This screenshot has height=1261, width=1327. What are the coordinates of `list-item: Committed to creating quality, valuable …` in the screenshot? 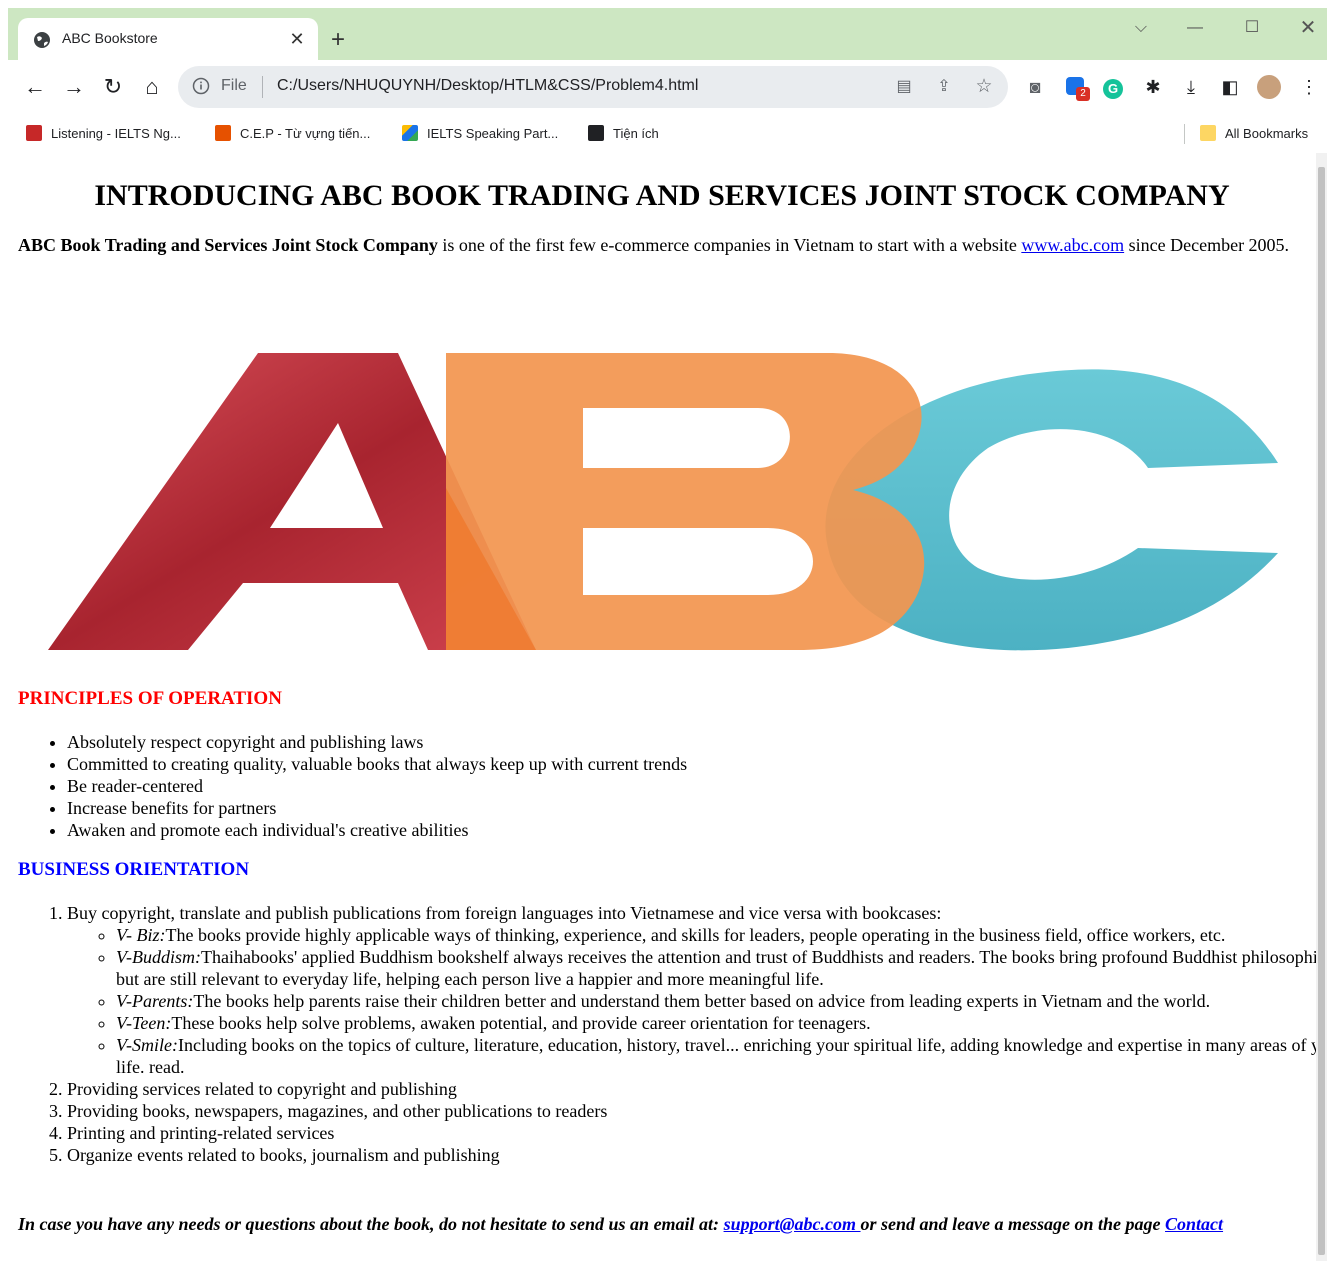 It's located at (377, 764).